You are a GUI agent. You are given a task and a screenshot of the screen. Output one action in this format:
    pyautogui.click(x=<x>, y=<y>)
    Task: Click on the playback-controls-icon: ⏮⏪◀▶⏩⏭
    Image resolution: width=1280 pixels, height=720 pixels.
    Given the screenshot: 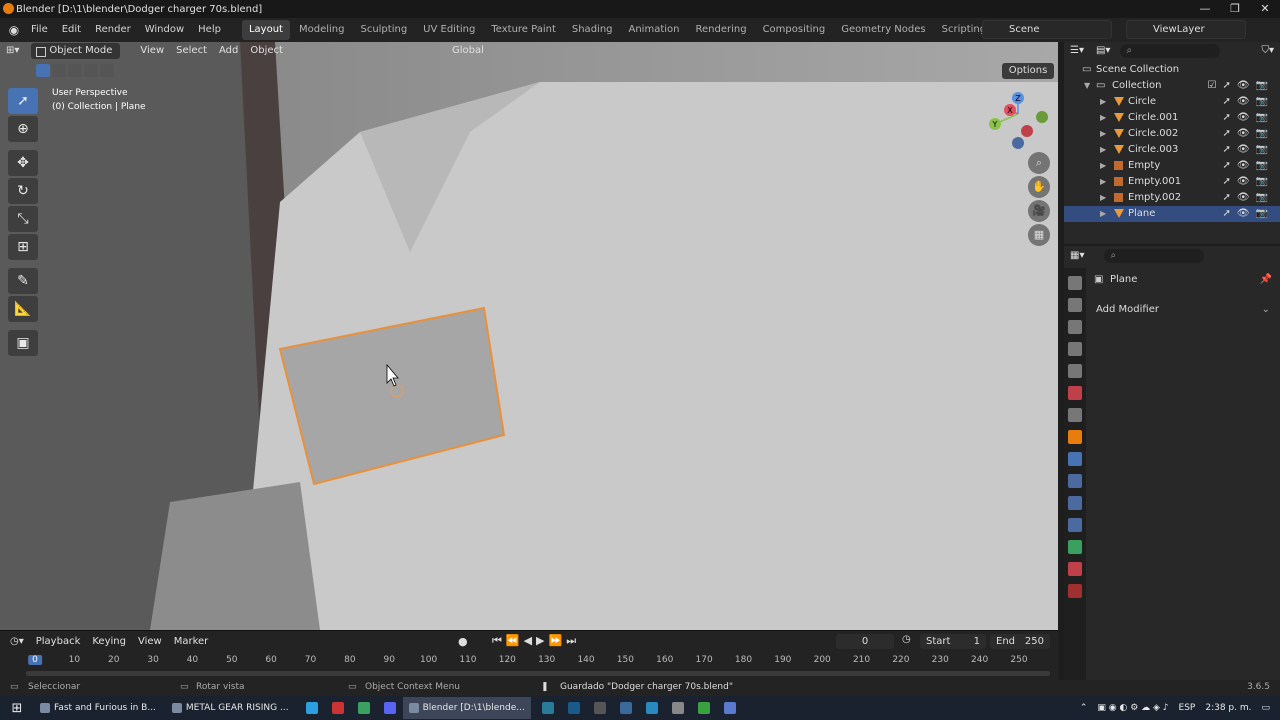 What is the action you would take?
    pyautogui.click(x=536, y=641)
    